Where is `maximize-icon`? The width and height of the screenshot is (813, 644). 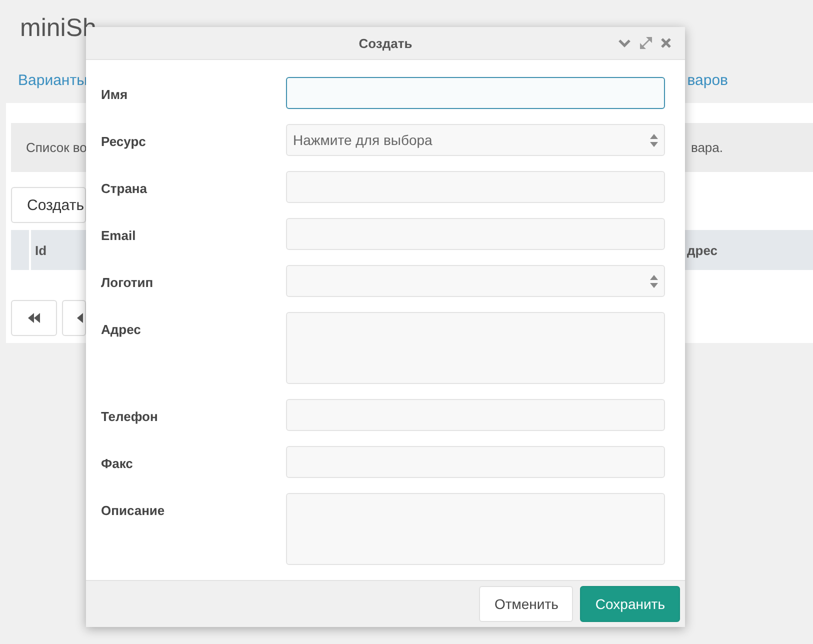
maximize-icon is located at coordinates (646, 43).